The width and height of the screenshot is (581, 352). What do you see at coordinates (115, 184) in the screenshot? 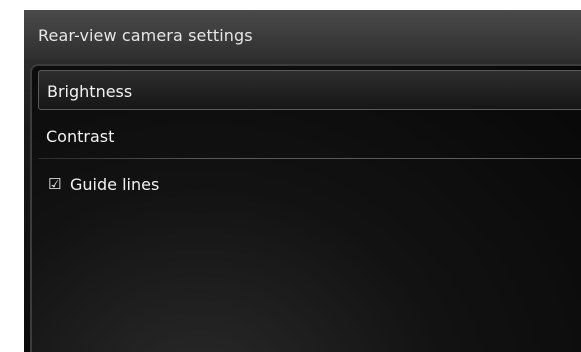
I see `menu-item-label: Guide lines` at bounding box center [115, 184].